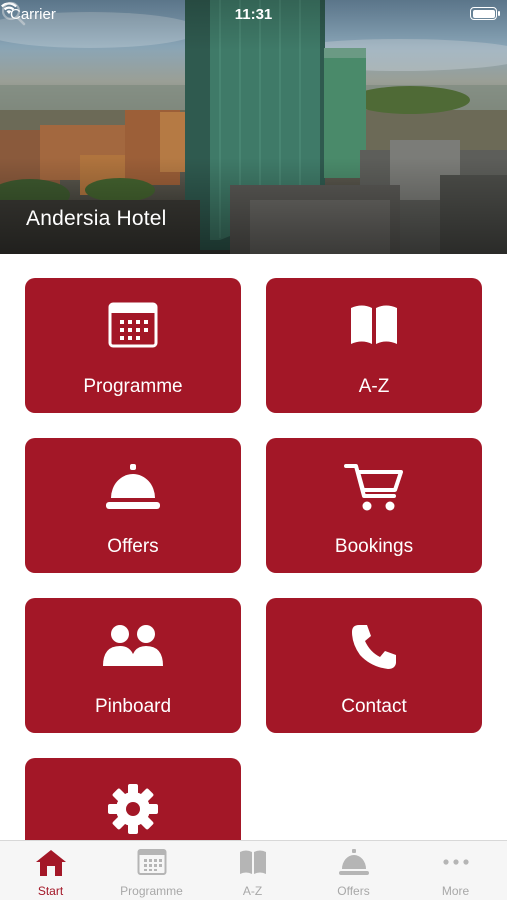  I want to click on tab-label: Programme, so click(151, 891).